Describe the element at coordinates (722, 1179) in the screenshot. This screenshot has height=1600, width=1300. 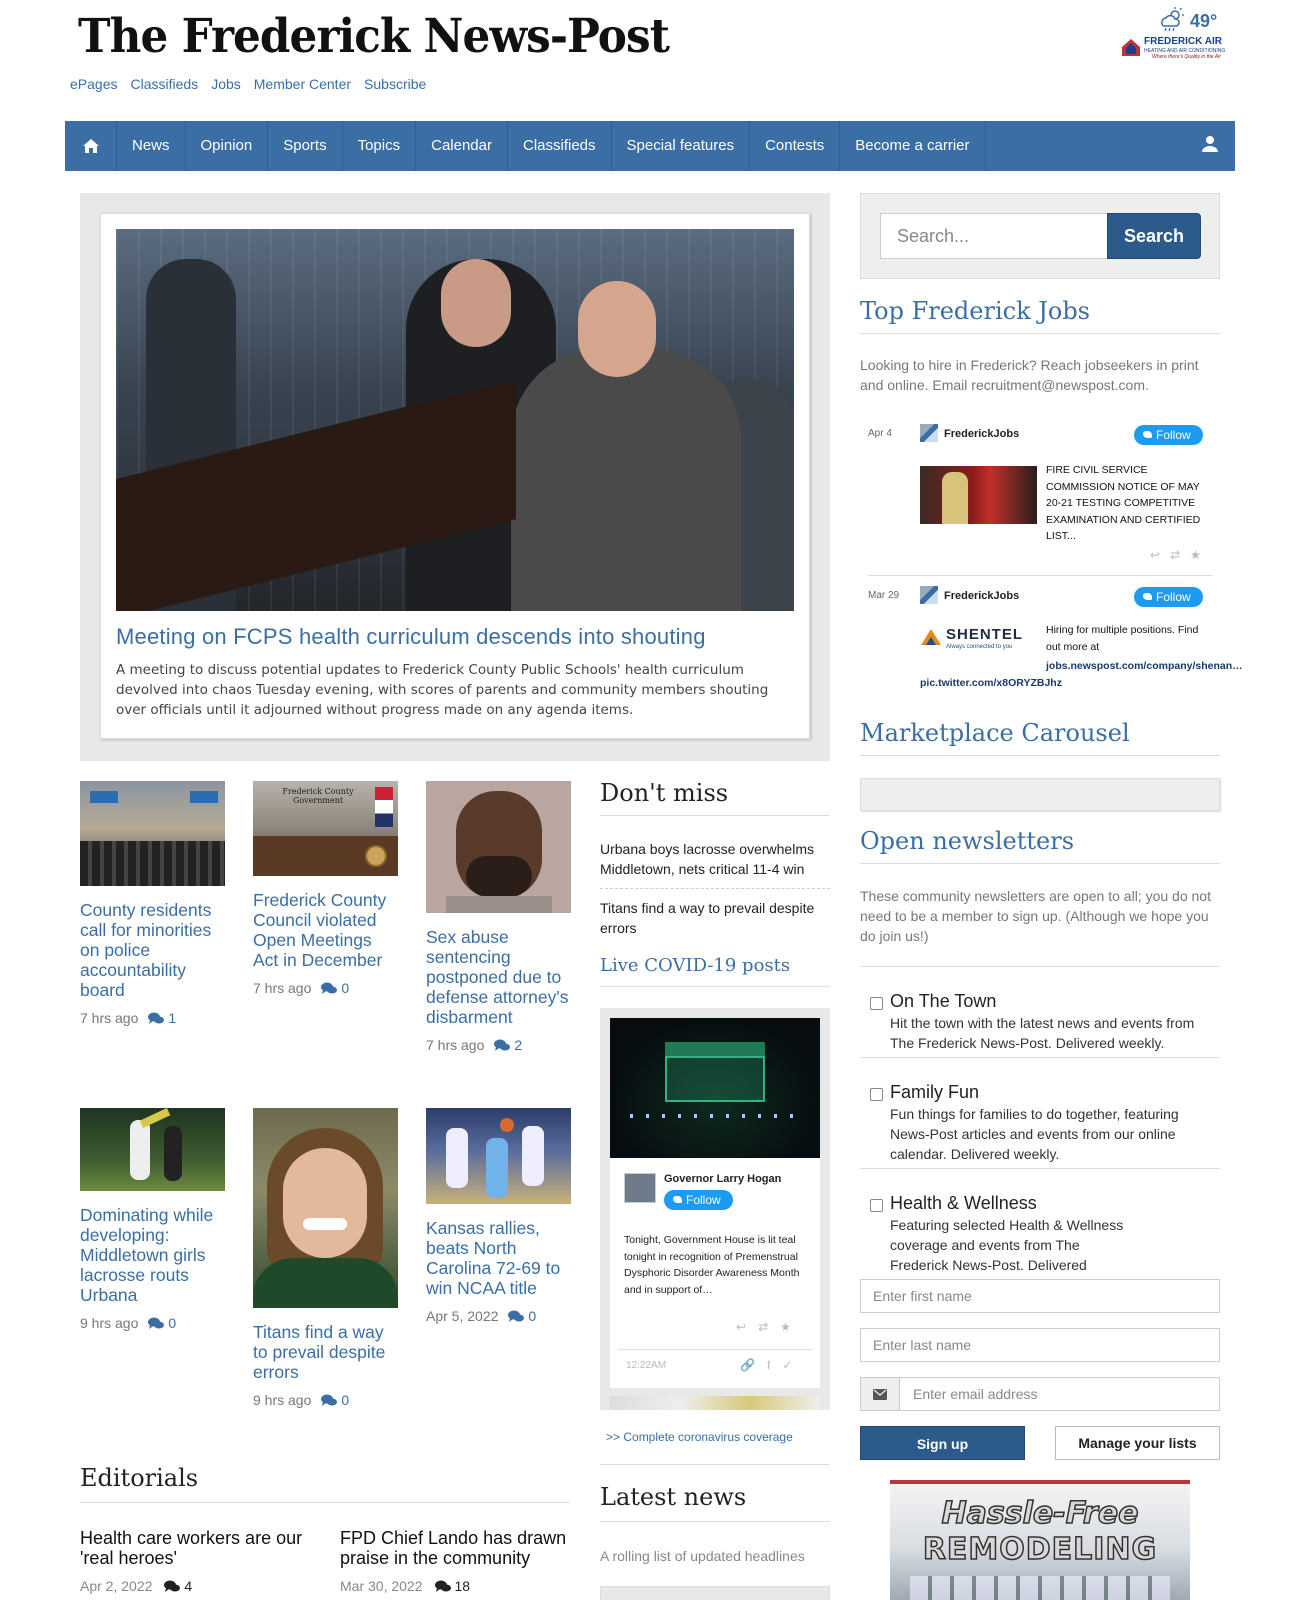
I see `tweet-author: Governor Larry Hogan` at that location.